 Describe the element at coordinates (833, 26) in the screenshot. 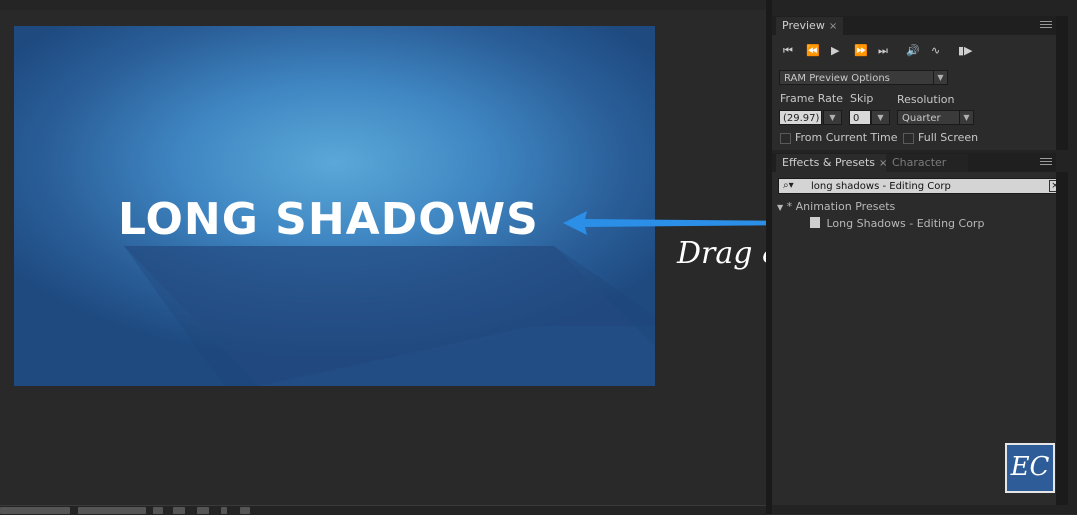

I see `close-icon: ×` at that location.